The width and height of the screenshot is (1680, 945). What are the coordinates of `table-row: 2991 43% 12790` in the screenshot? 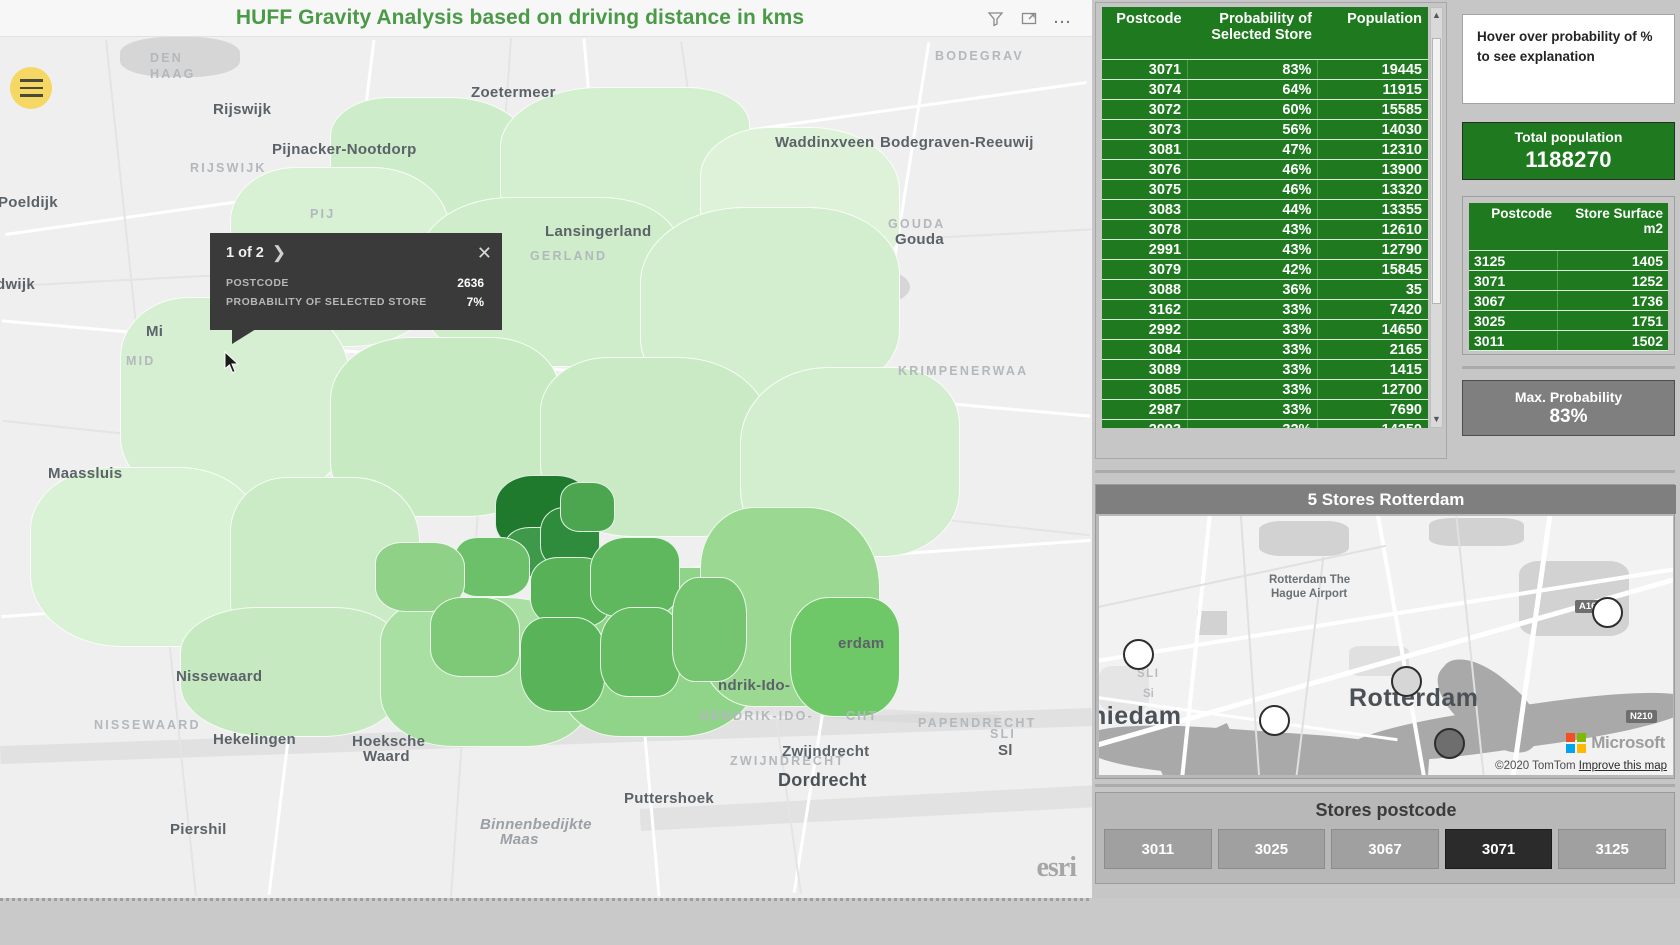 It's located at (1265, 249).